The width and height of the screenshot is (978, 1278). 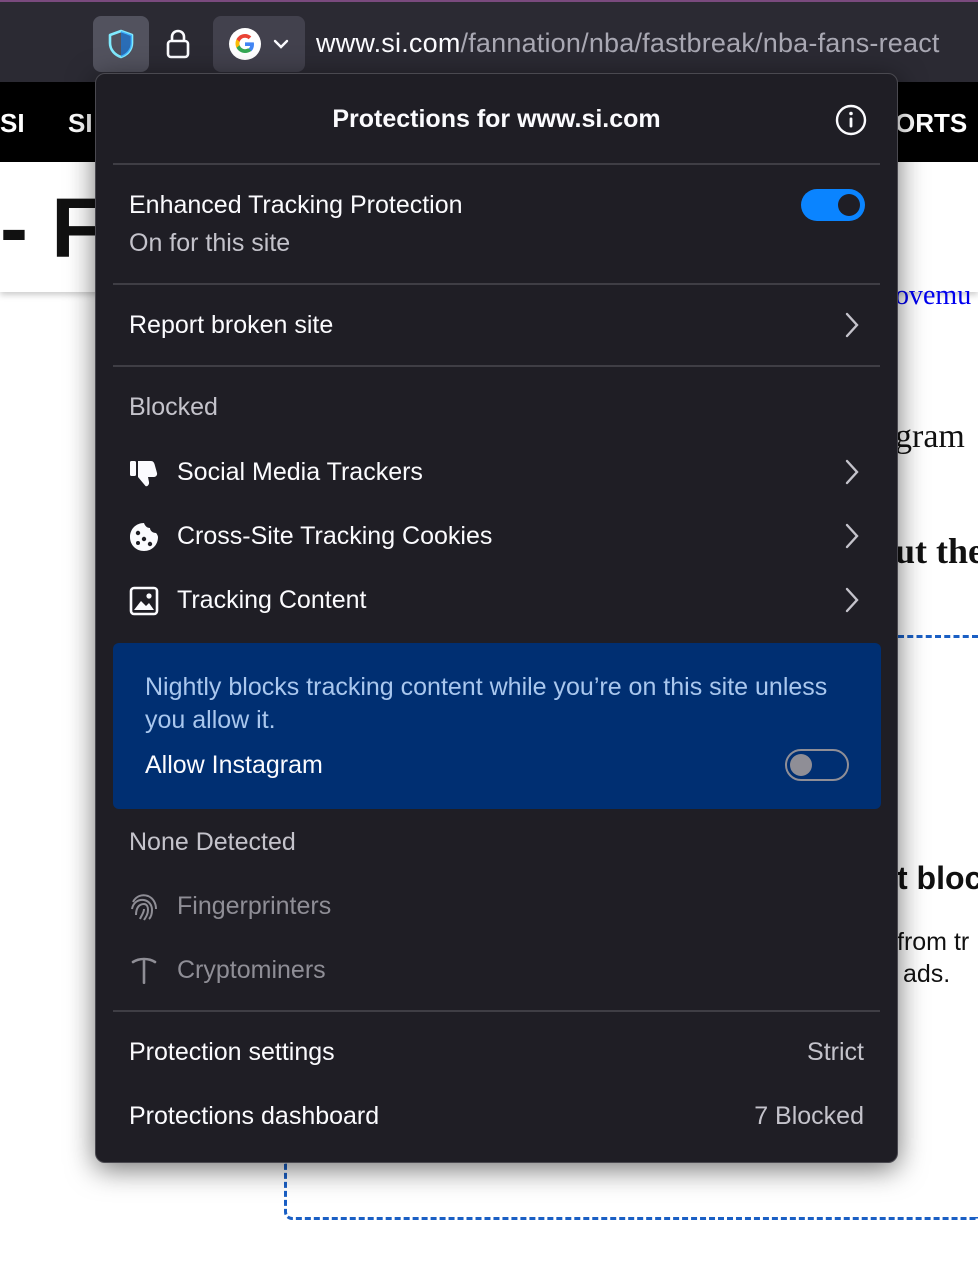 I want to click on nav-item: ORTS, so click(x=931, y=123).